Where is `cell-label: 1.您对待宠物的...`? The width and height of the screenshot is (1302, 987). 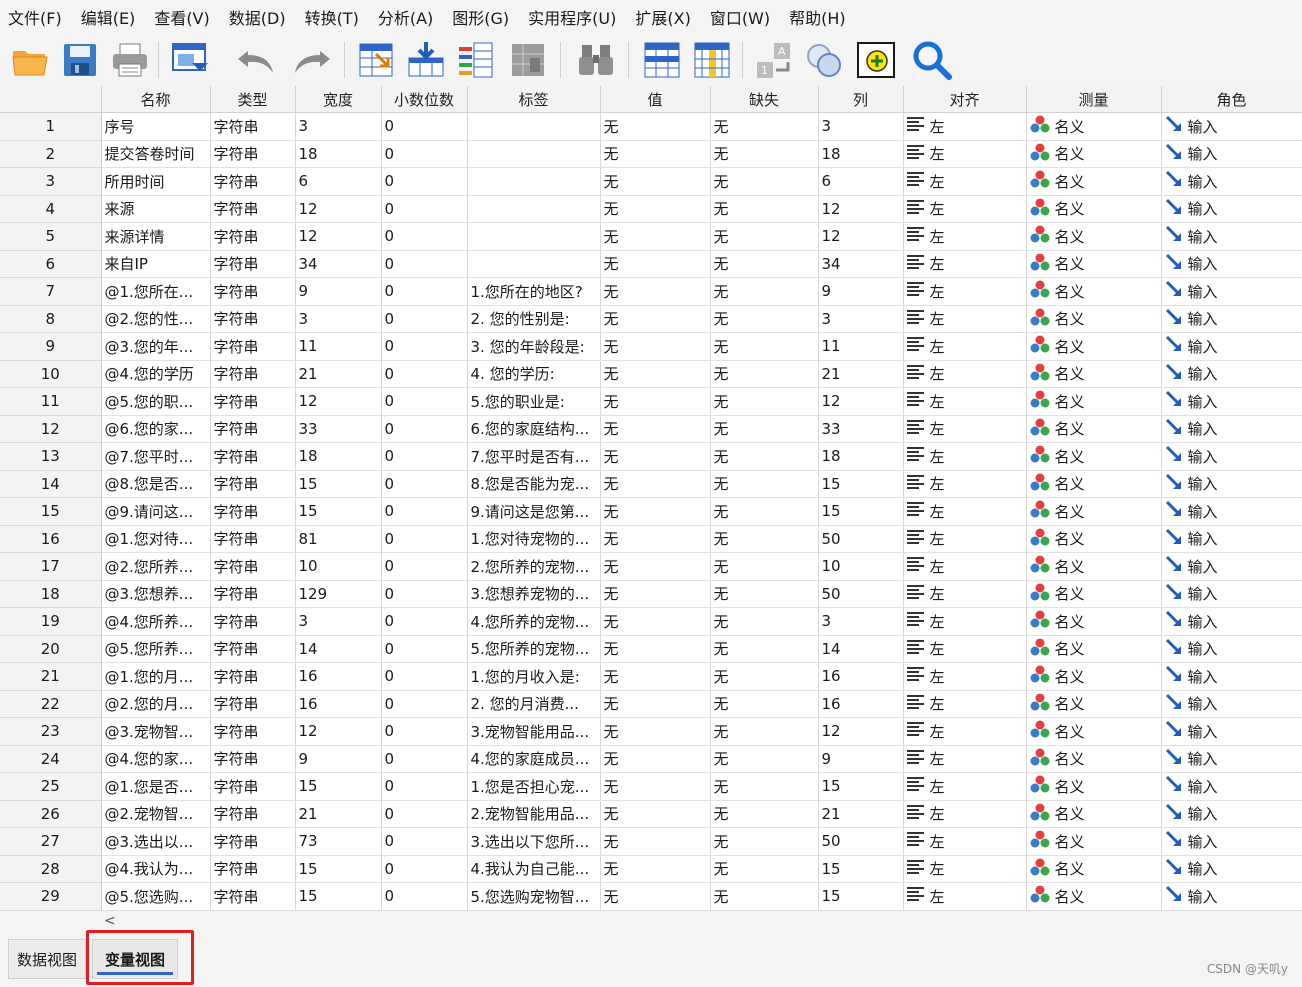 cell-label: 1.您对待宠物的... is located at coordinates (534, 539).